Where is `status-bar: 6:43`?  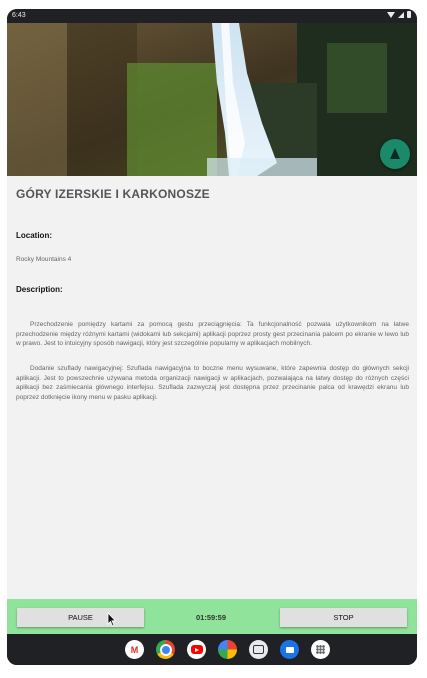 status-bar: 6:43 is located at coordinates (212, 16).